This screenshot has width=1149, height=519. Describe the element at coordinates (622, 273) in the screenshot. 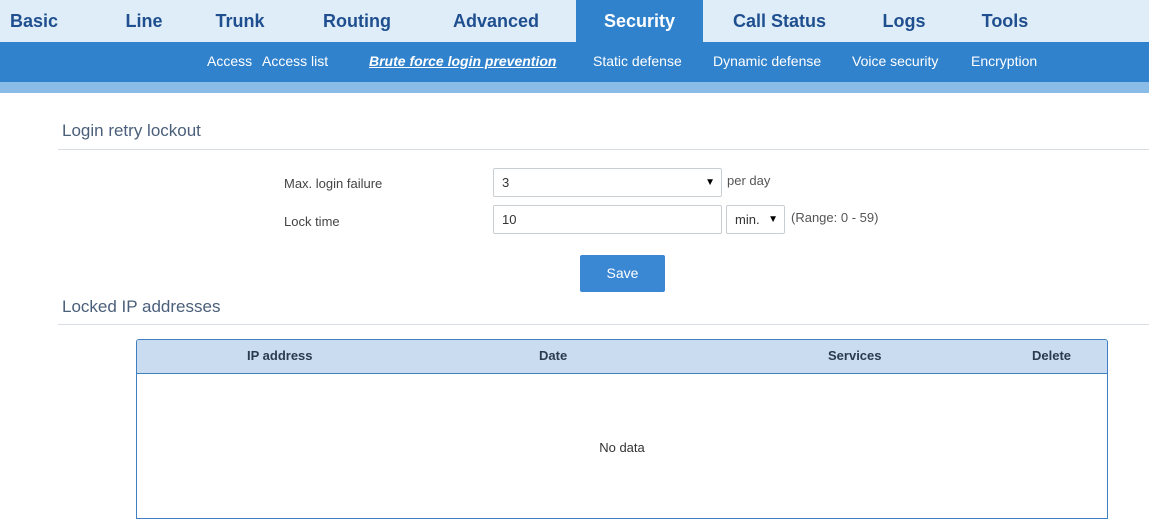

I see `save-button: Save` at that location.